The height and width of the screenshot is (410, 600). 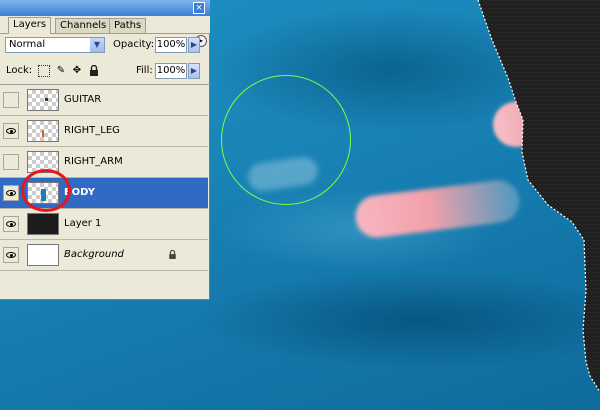 What do you see at coordinates (194, 71) in the screenshot?
I see `fill-slider-arrow-icon: ▶` at bounding box center [194, 71].